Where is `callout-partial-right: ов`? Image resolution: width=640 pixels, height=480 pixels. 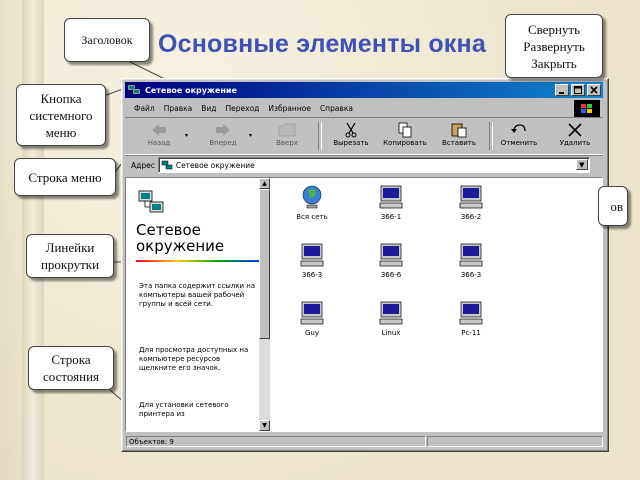 callout-partial-right: ов is located at coordinates (613, 206).